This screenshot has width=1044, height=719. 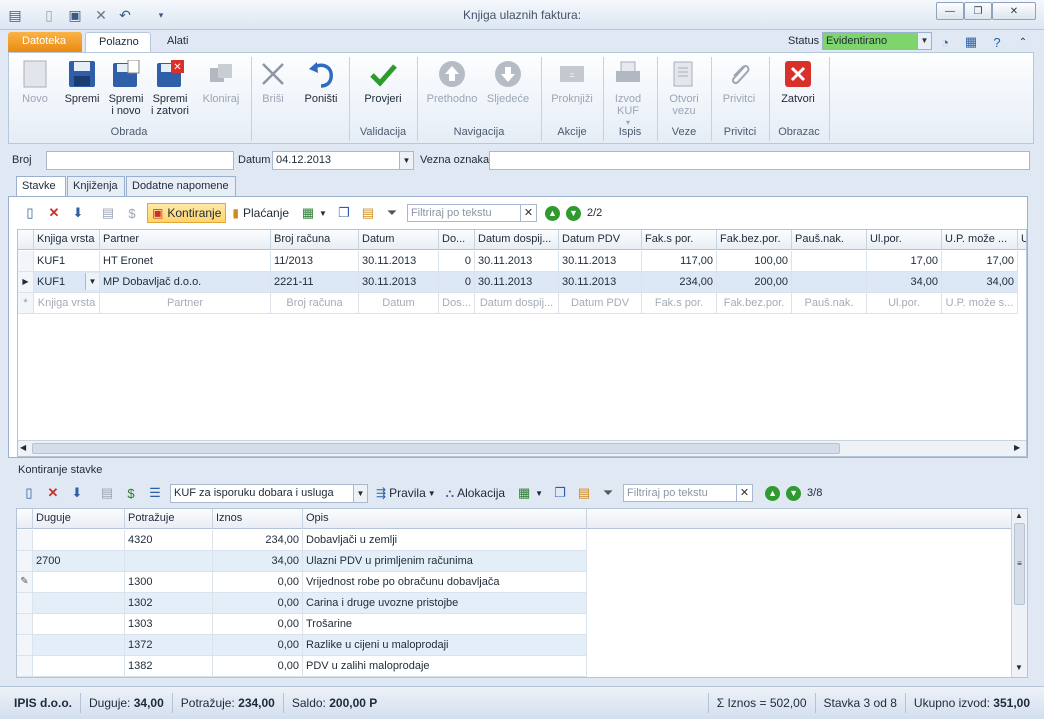 What do you see at coordinates (572, 82) in the screenshot?
I see `proknjizi-button: = Proknjiži` at bounding box center [572, 82].